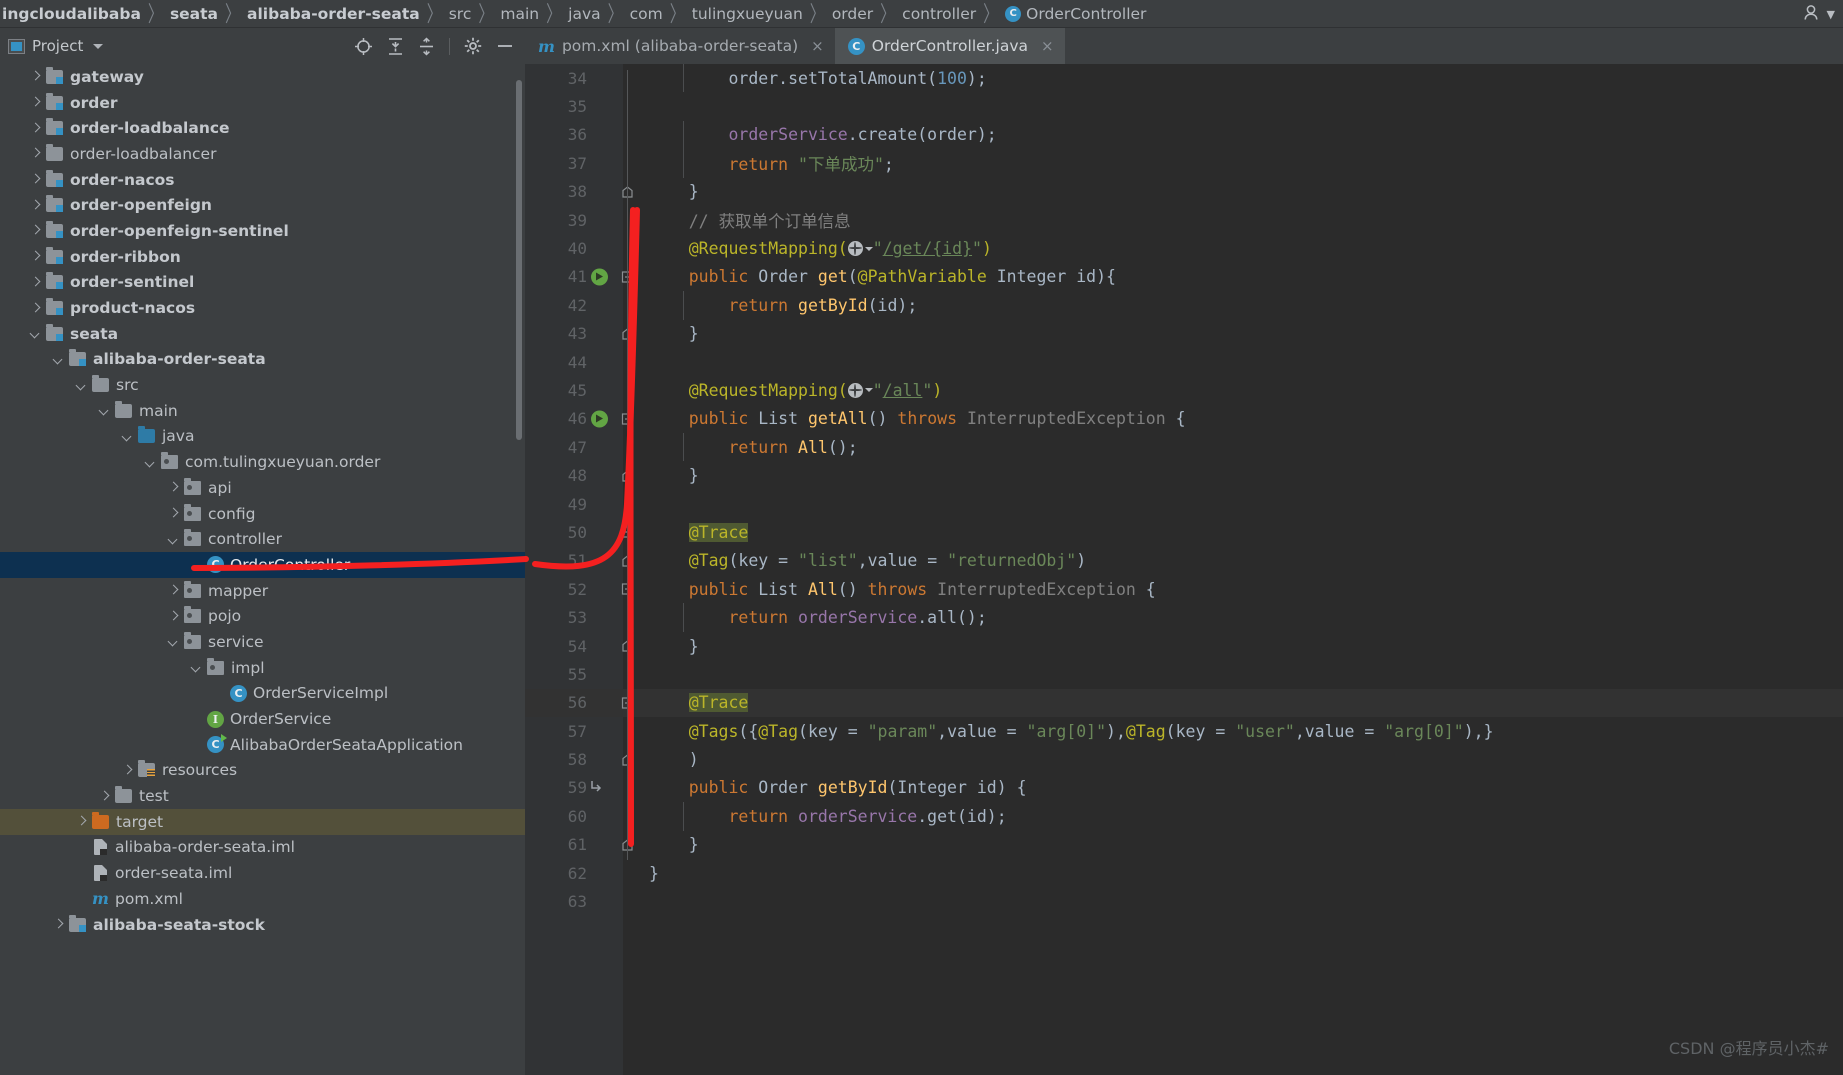 The image size is (1843, 1075). I want to click on code-line: 39 // 获取单个订单信息, so click(1184, 220).